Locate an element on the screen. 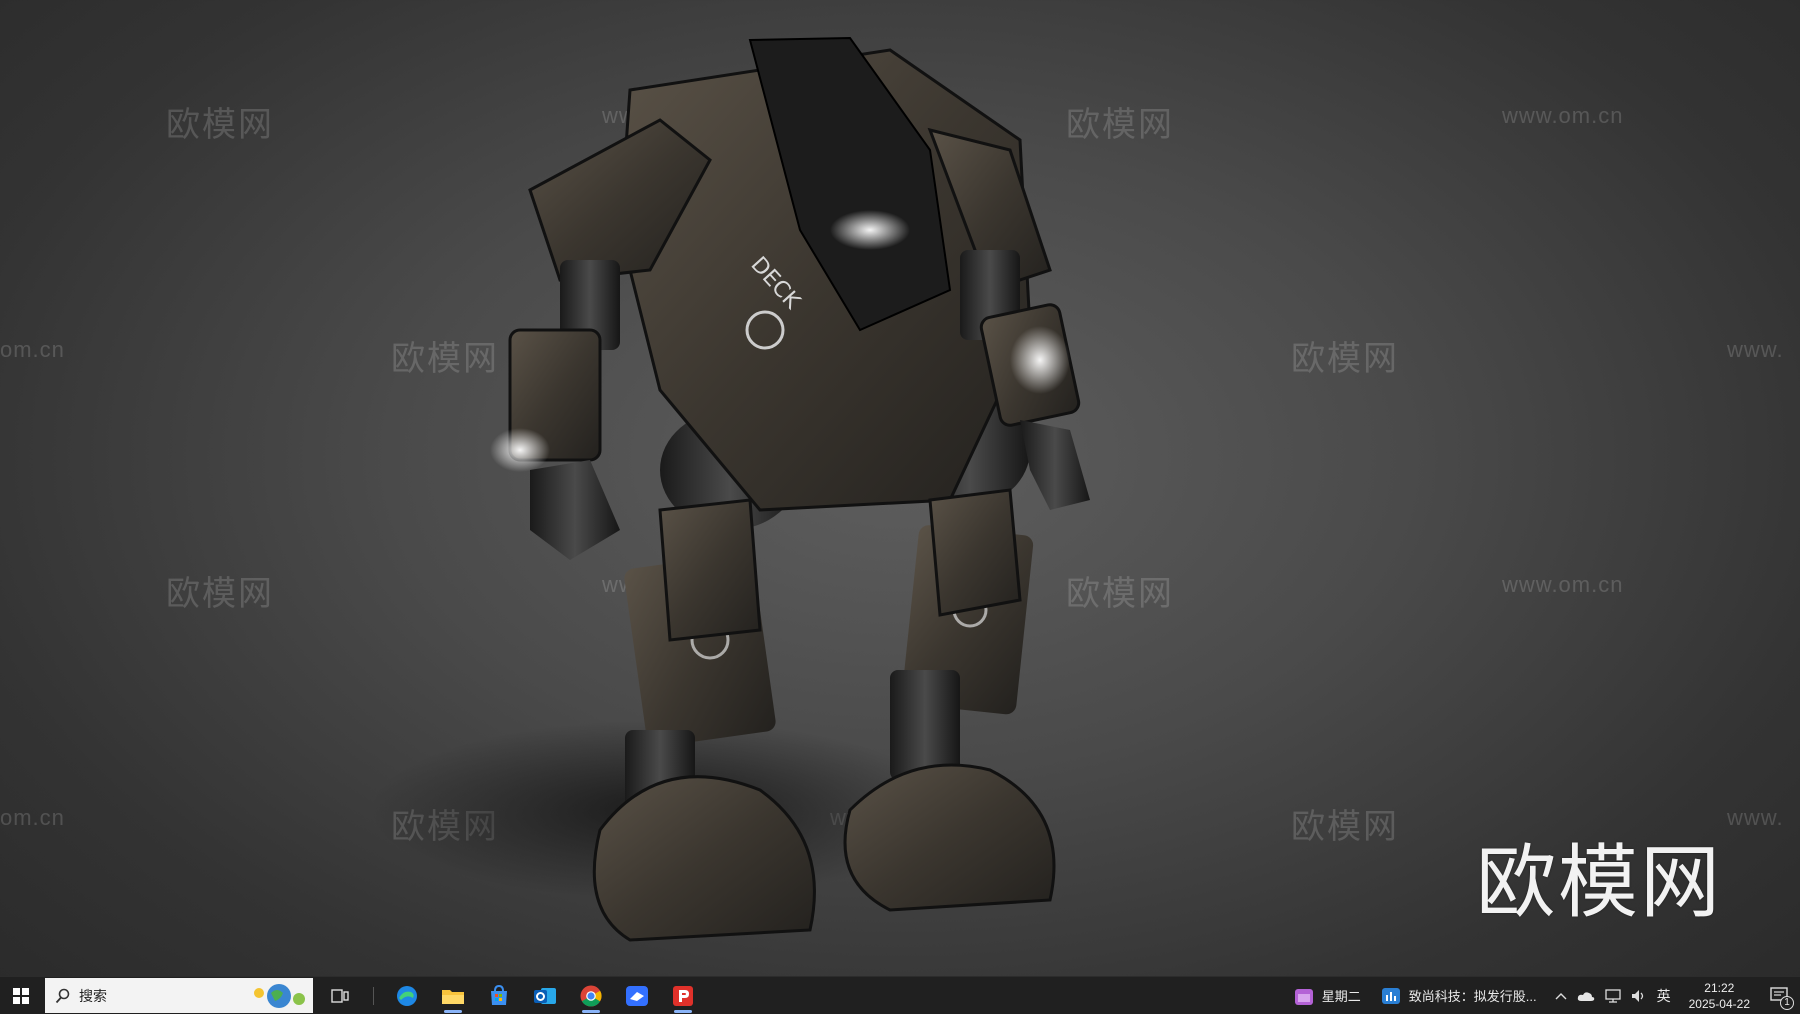 This screenshot has width=1800, height=1014. start-button is located at coordinates (21, 995).